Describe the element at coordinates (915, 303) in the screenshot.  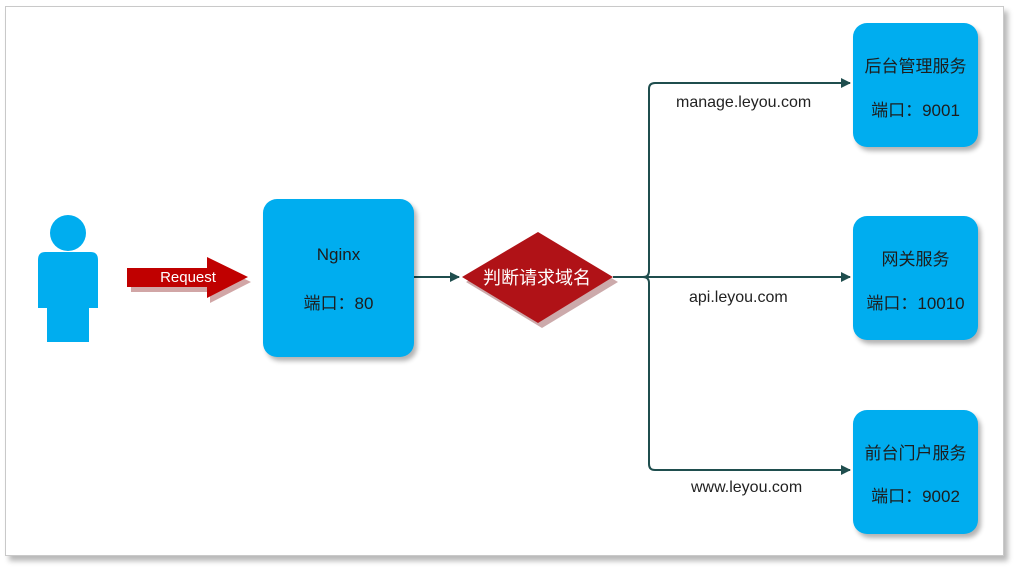
I see `service-port: 端口：10010` at that location.